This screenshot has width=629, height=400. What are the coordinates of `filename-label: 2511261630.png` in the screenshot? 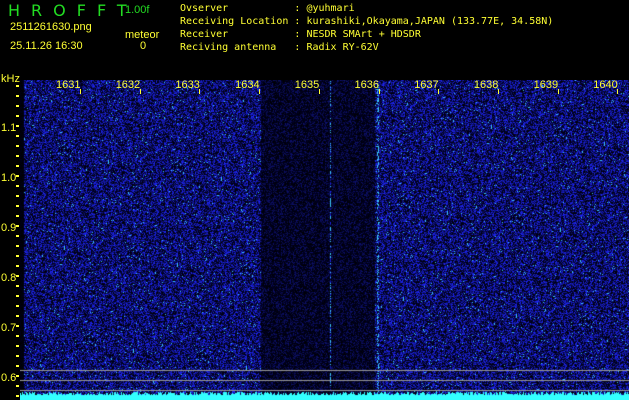 It's located at (51, 27).